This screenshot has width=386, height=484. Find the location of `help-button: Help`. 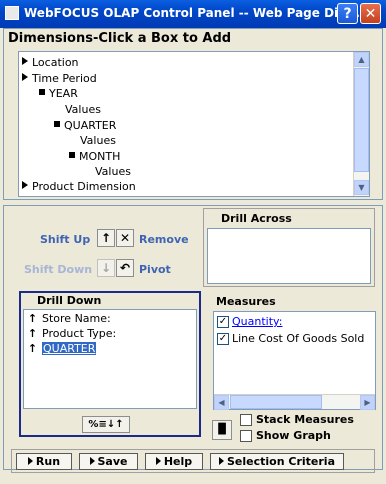

help-button: Help is located at coordinates (174, 461).